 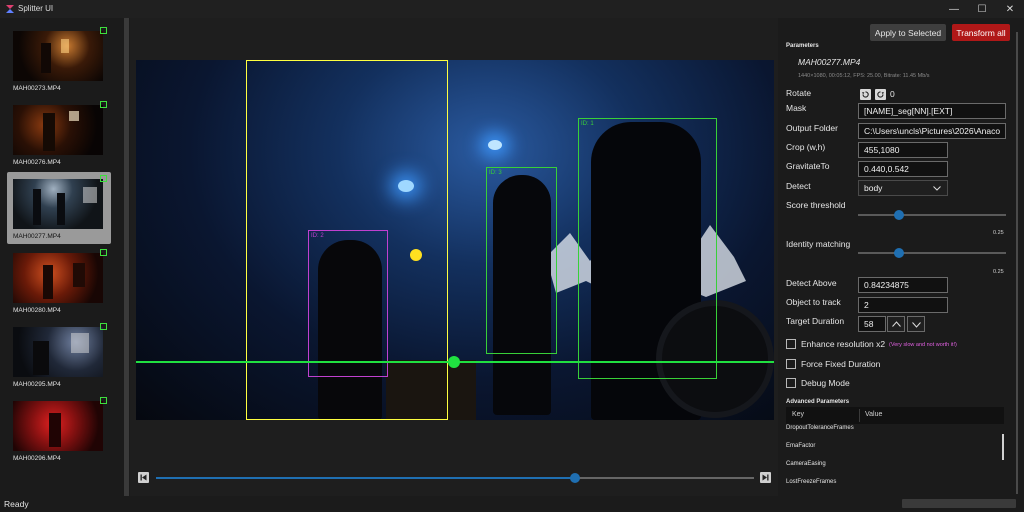 I want to click on detection-box: ID: 3, so click(x=521, y=260).